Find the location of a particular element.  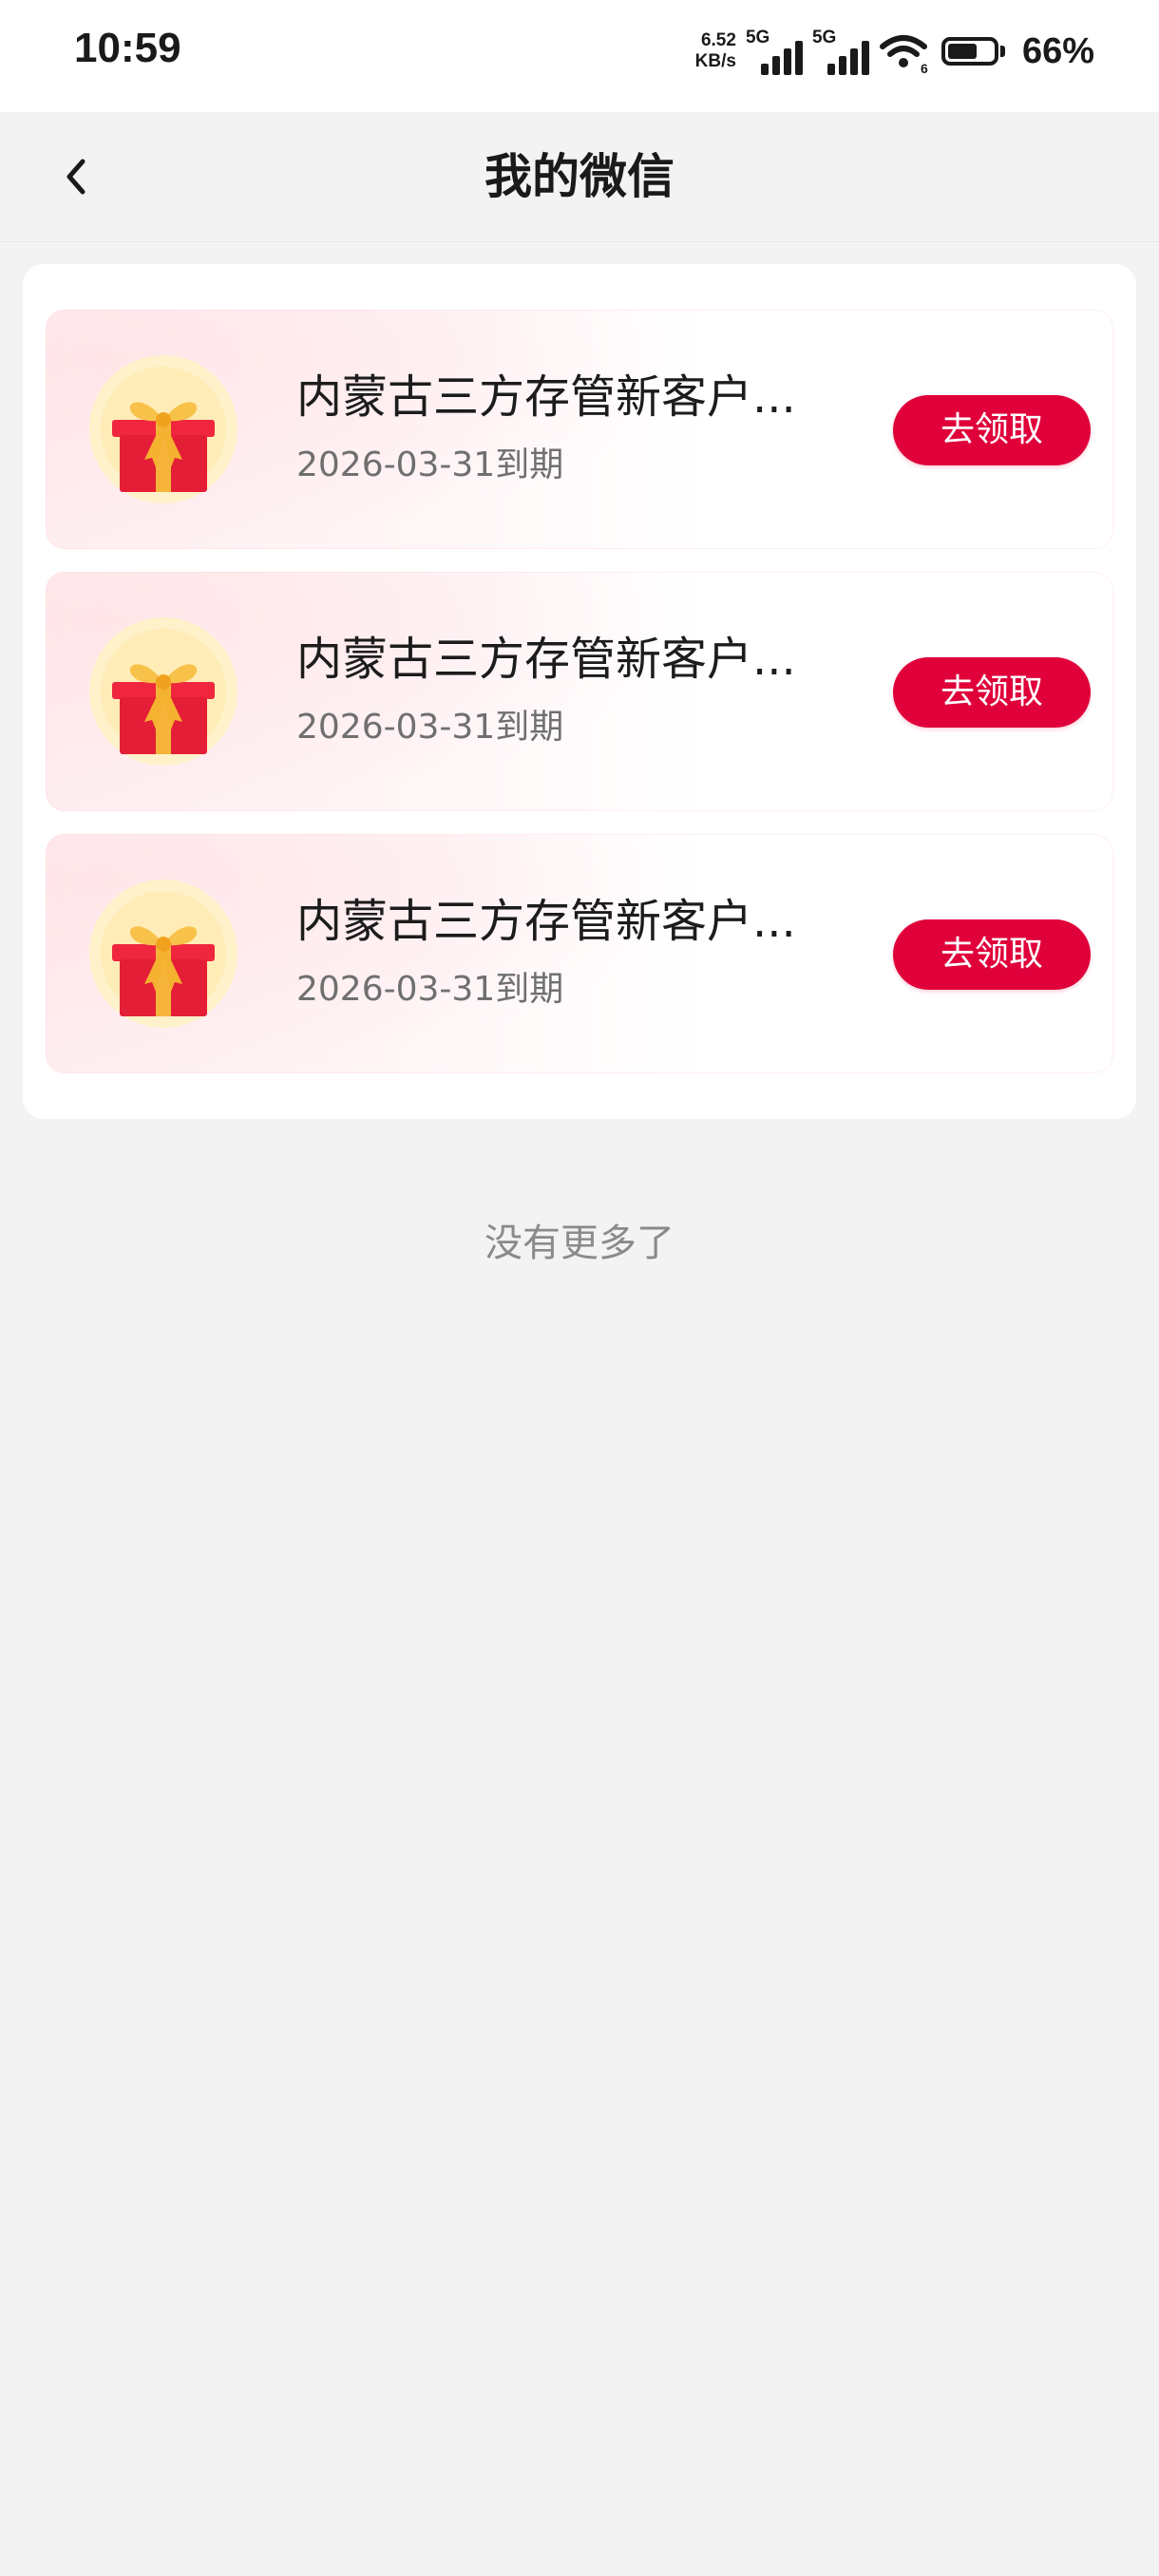

network-speed: 6.52 KB/s is located at coordinates (715, 51).